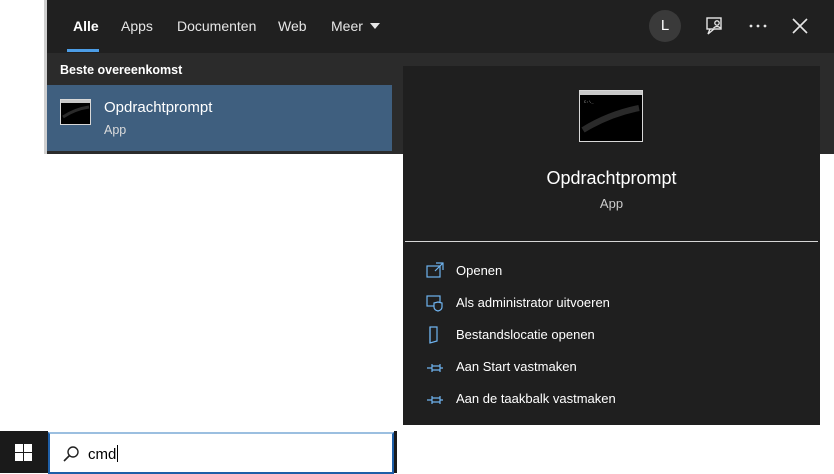 Image resolution: width=834 pixels, height=474 pixels. Describe the element at coordinates (611, 241) in the screenshot. I see `divider` at that location.